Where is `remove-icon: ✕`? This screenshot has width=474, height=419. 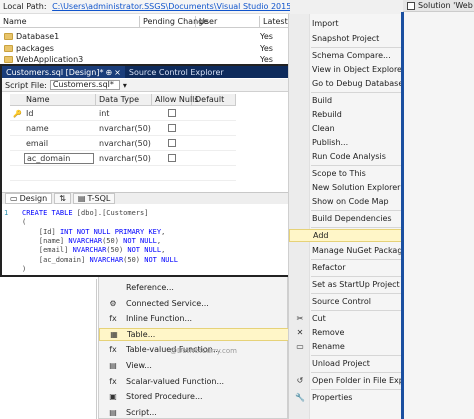
remove-icon: ✕ is located at coordinates (300, 332).